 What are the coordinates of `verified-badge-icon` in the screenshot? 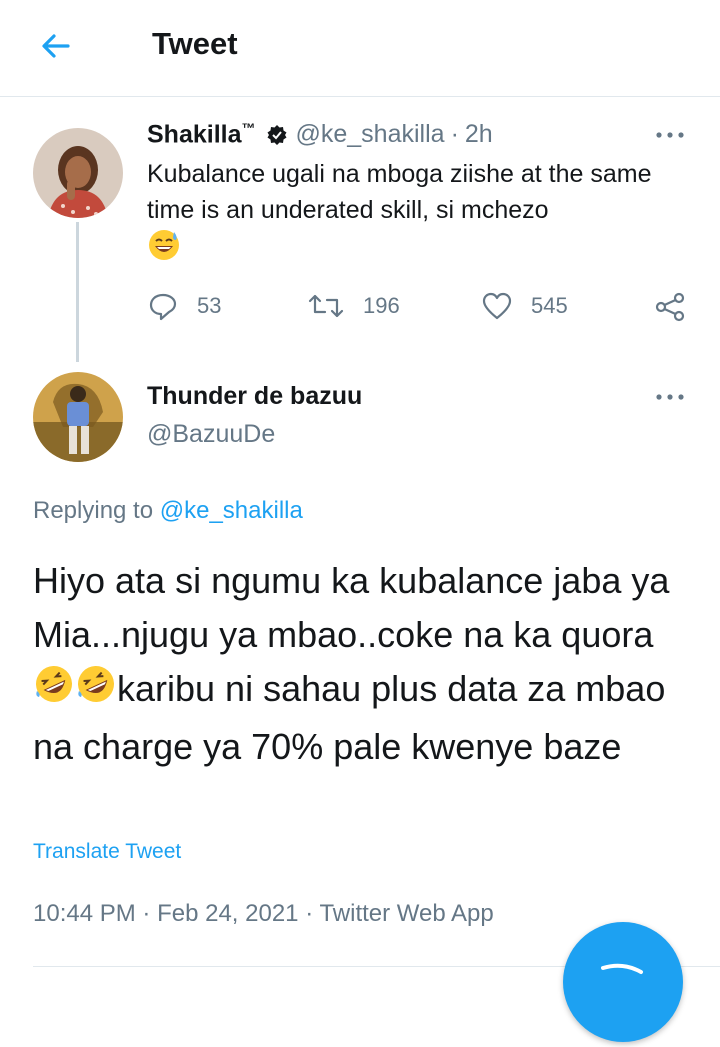 It's located at (277, 135).